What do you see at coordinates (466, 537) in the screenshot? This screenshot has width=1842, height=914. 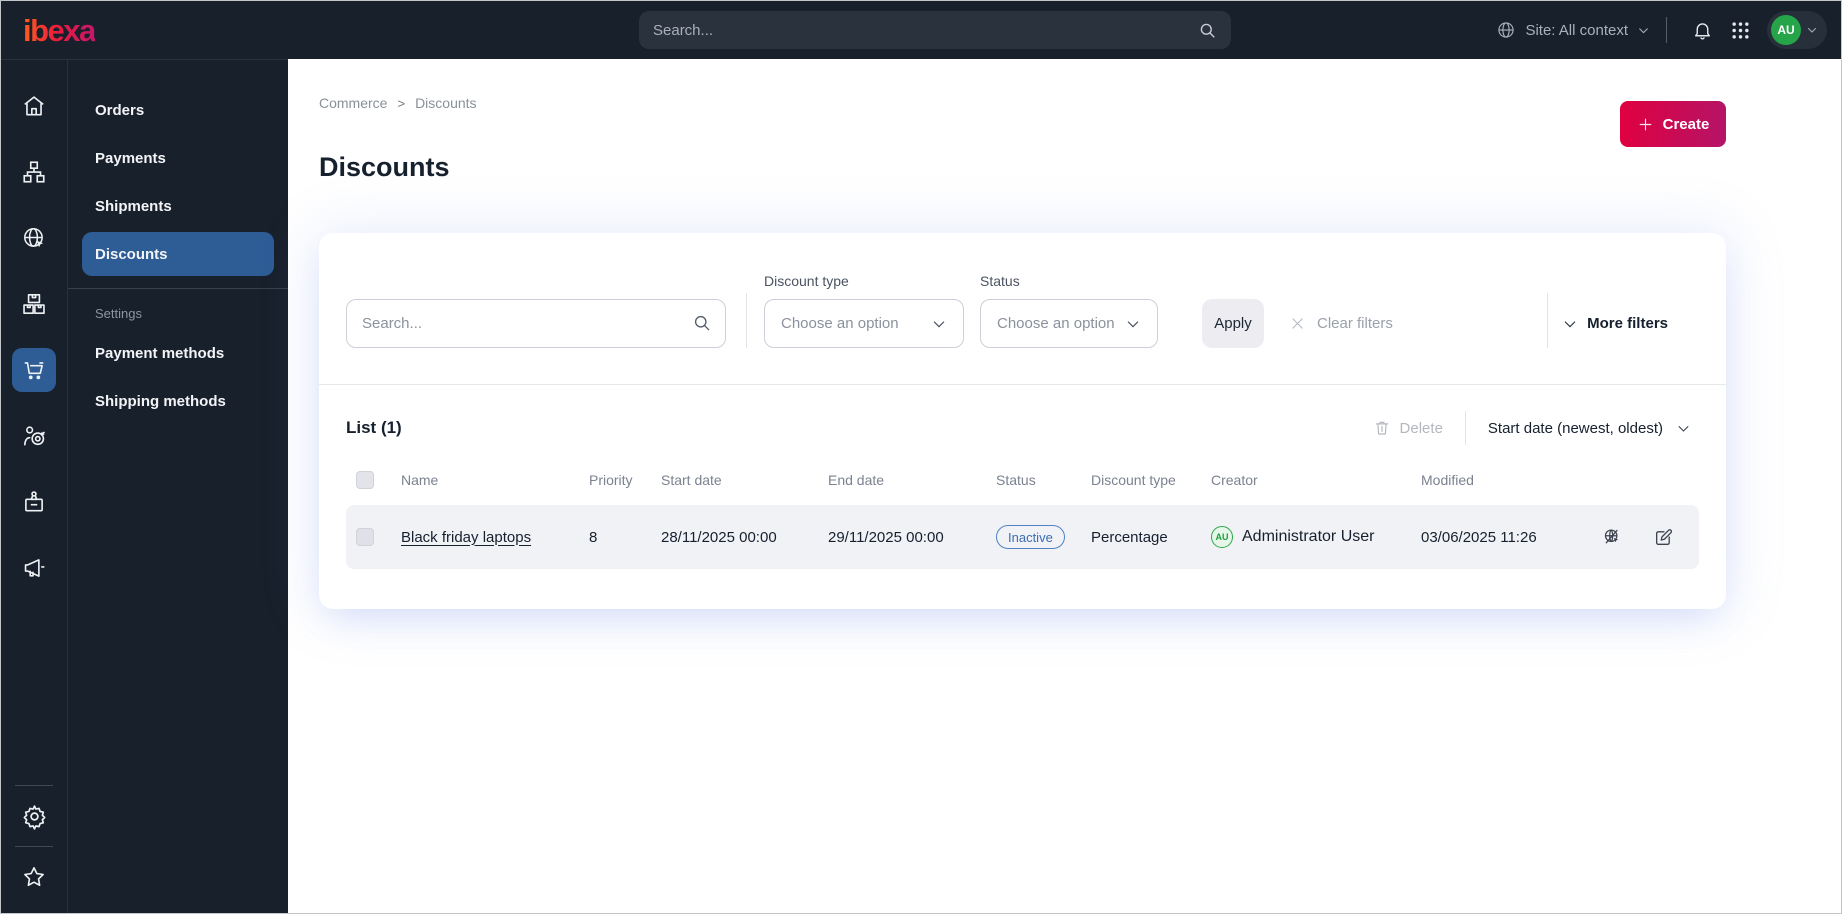 I see `discount-name-link: Black friday laptops` at bounding box center [466, 537].